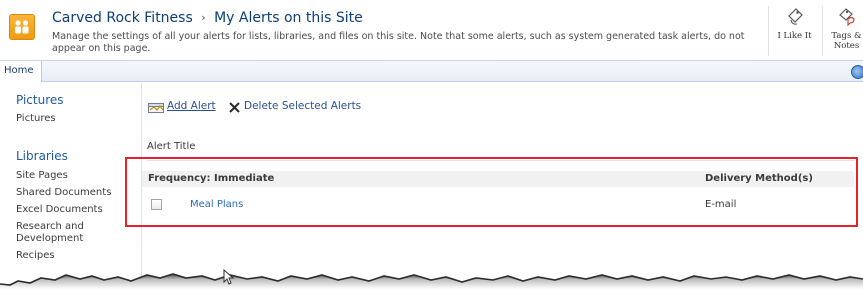 Image resolution: width=863 pixels, height=289 pixels. I want to click on delete-selected-alerts-button: Delete Selected Alerts, so click(295, 108).